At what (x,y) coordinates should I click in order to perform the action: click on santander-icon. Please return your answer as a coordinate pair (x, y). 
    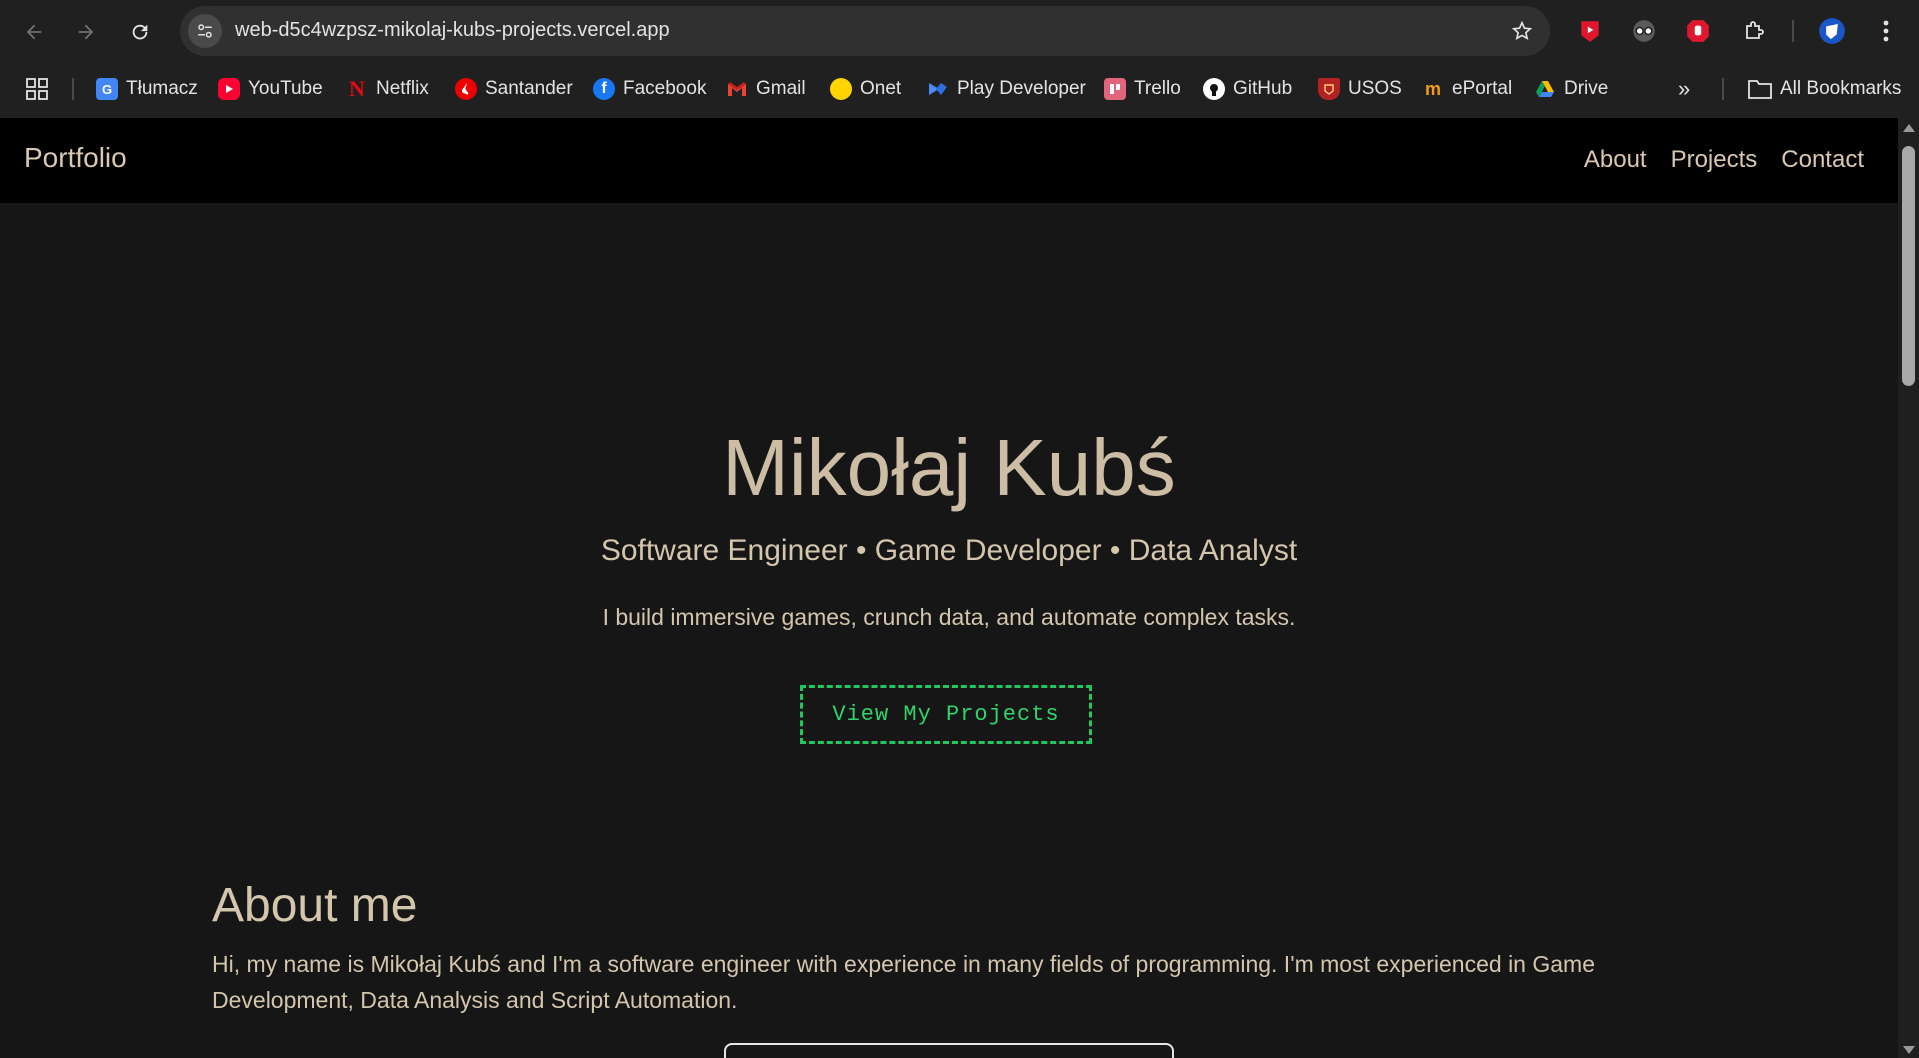
    Looking at the image, I should click on (466, 89).